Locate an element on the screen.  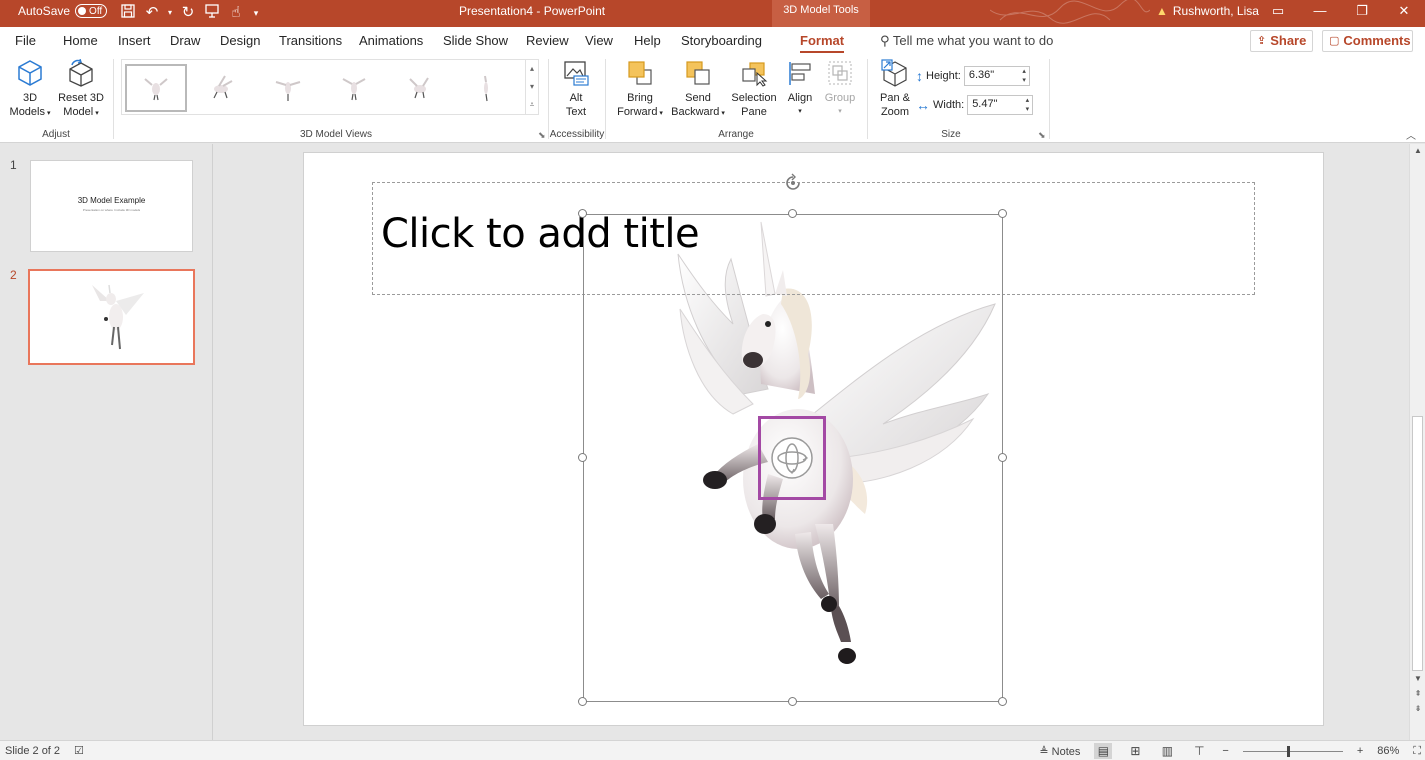
comments-label: Comments is located at coordinates (1377, 40).